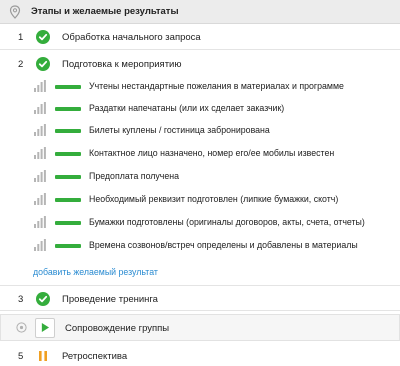  Describe the element at coordinates (200, 354) in the screenshot. I see `stage-row-5: 5 Ретроспектива` at that location.